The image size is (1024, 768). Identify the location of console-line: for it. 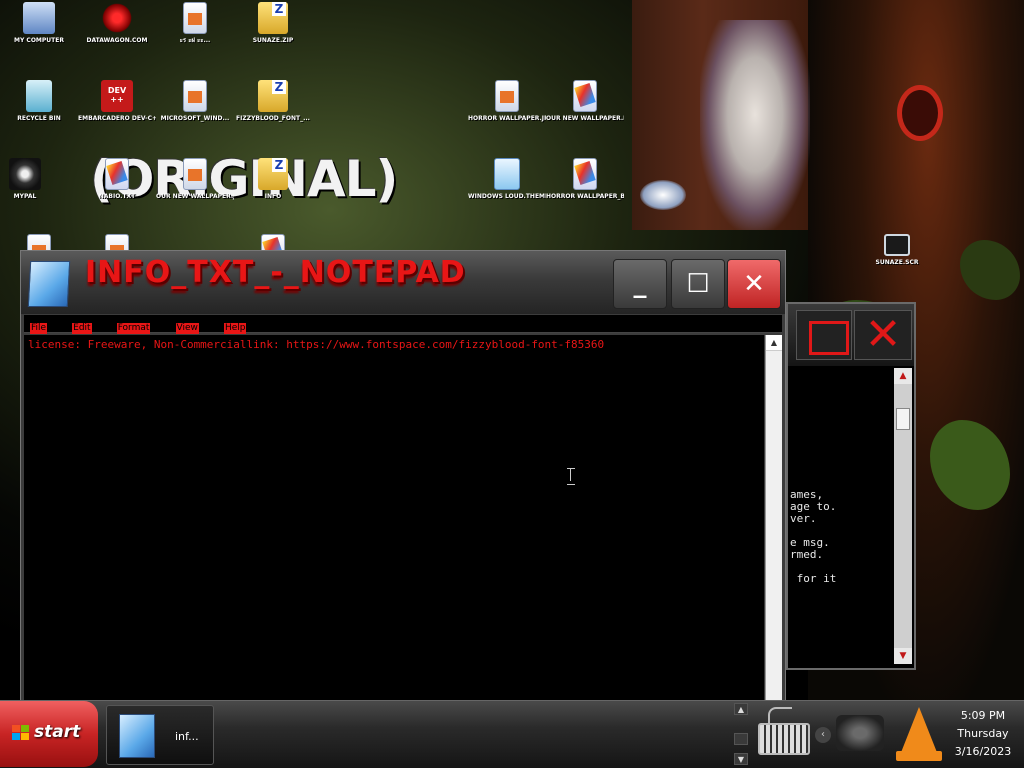
(813, 578).